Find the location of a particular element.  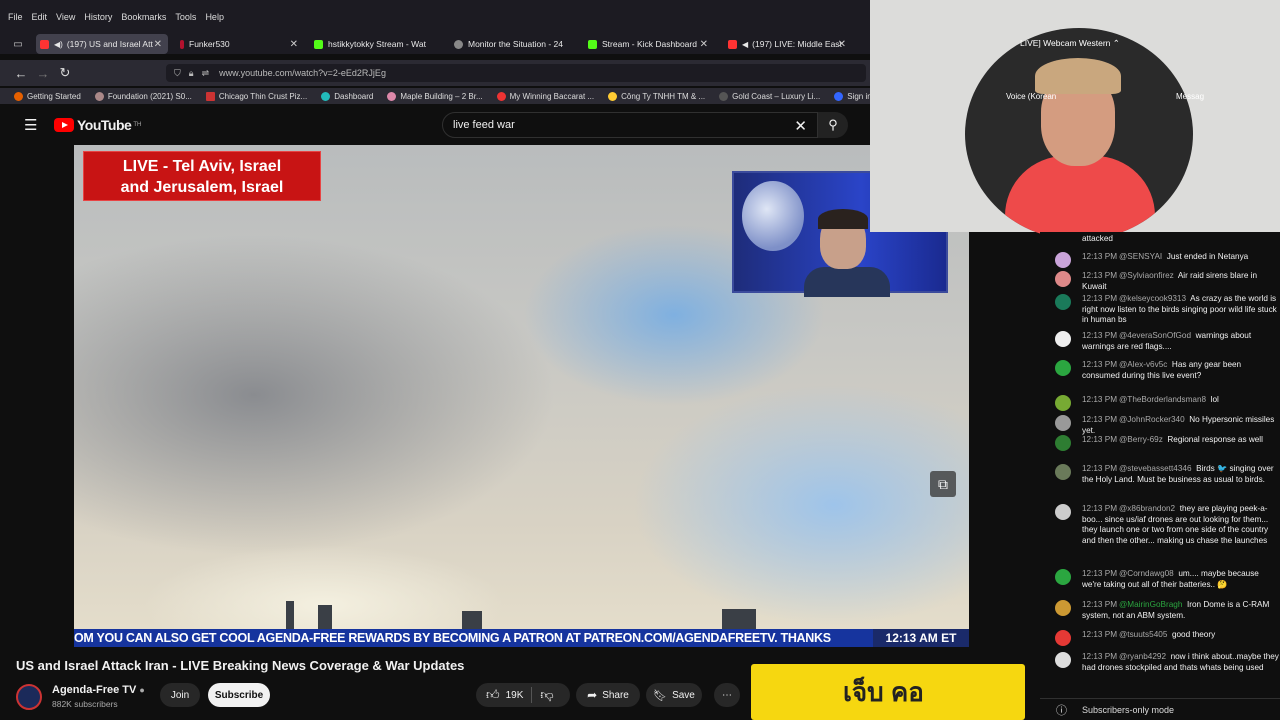

tab-audio-icon: ◀) is located at coordinates (58, 44).